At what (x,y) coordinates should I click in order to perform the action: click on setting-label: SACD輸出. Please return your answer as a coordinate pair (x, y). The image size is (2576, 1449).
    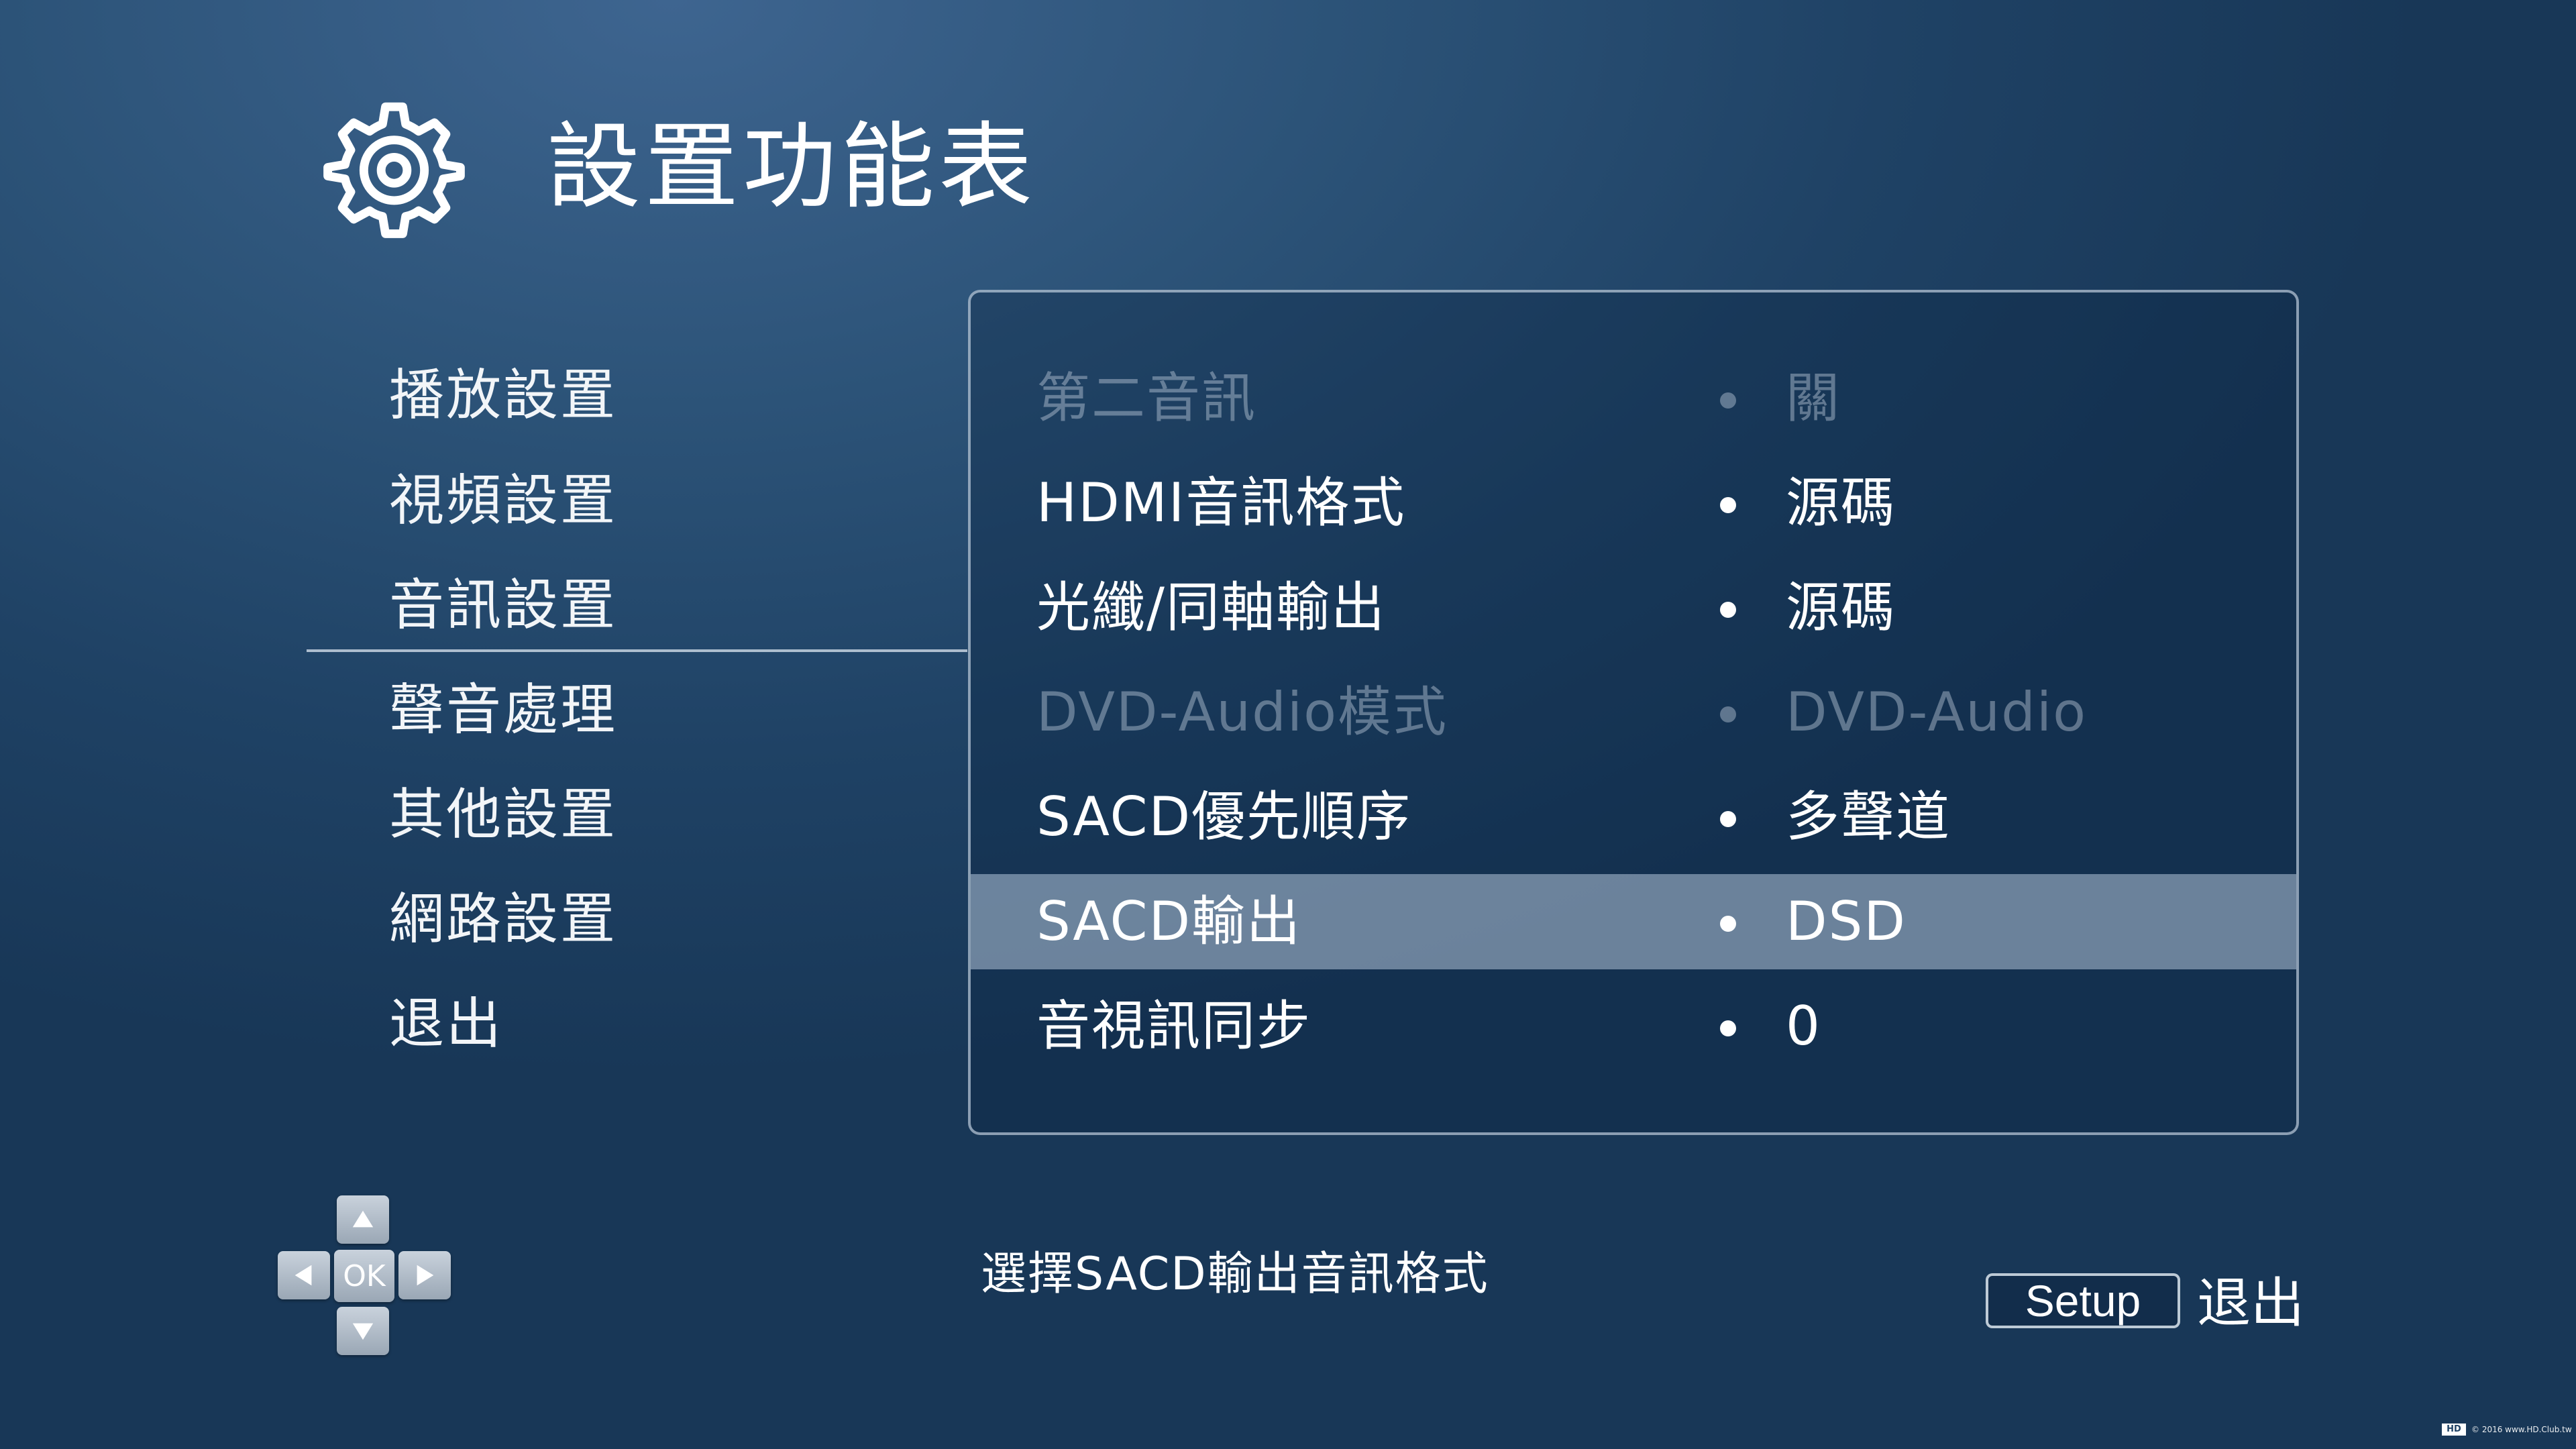
    Looking at the image, I should click on (1169, 921).